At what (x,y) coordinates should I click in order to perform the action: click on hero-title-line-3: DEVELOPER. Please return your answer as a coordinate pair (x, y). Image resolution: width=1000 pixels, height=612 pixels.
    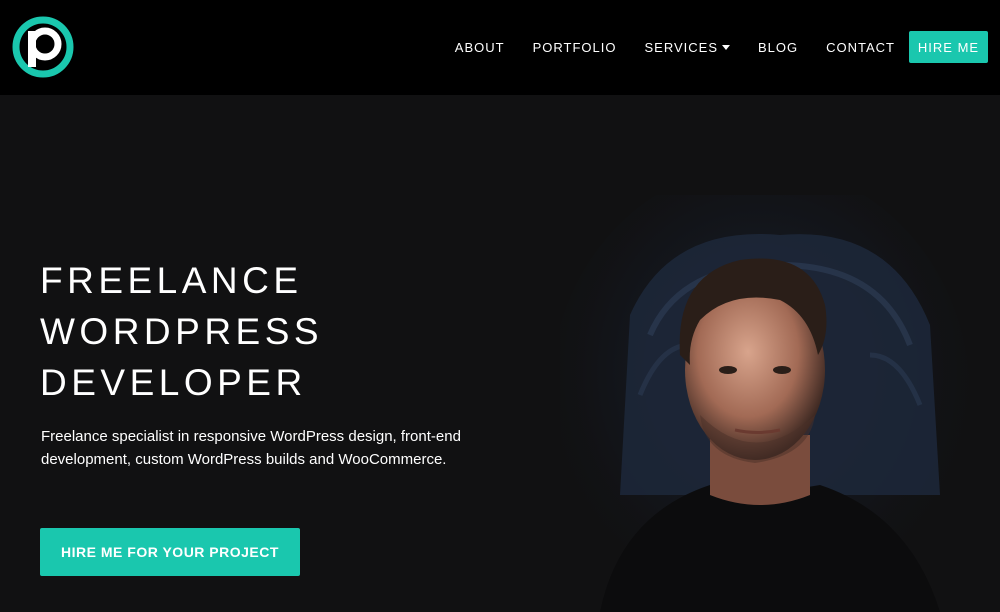
    Looking at the image, I should click on (173, 382).